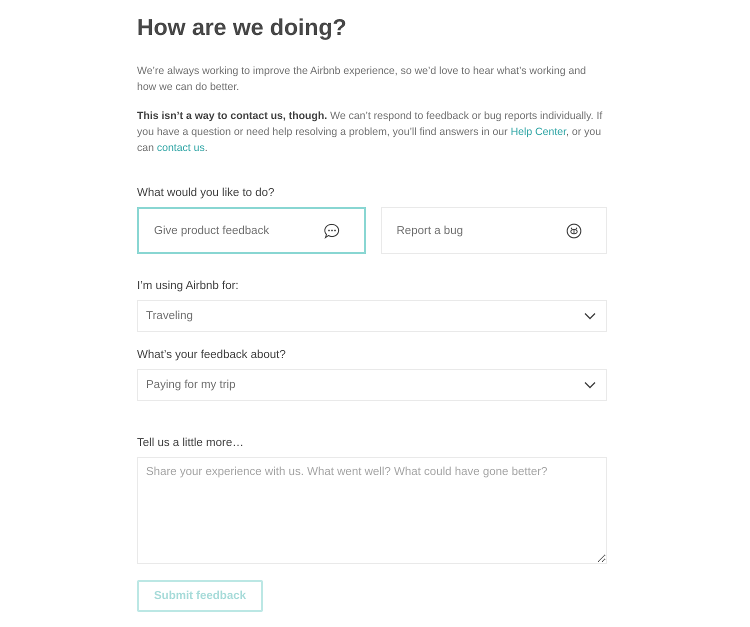 The height and width of the screenshot is (627, 750). What do you see at coordinates (251, 230) in the screenshot?
I see `option-card: Give product feedback` at bounding box center [251, 230].